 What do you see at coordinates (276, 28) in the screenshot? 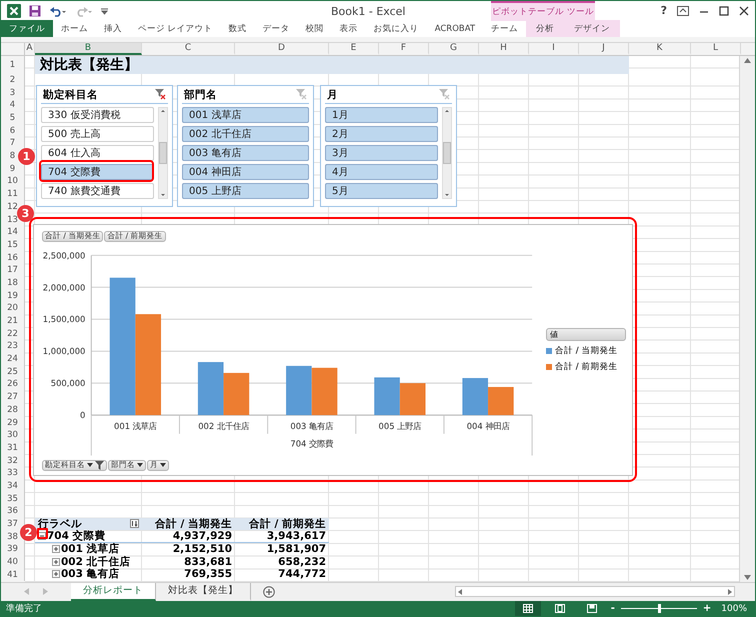
I see `ribbon-tab: データ` at bounding box center [276, 28].